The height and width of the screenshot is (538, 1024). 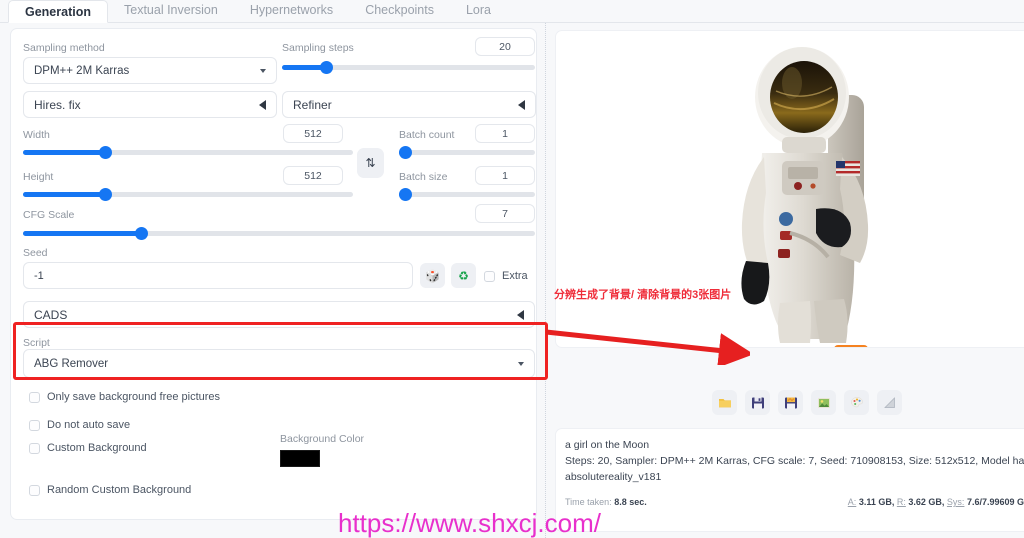 What do you see at coordinates (469, 523) in the screenshot?
I see `watermark-url: https://www.shxcj.com/` at bounding box center [469, 523].